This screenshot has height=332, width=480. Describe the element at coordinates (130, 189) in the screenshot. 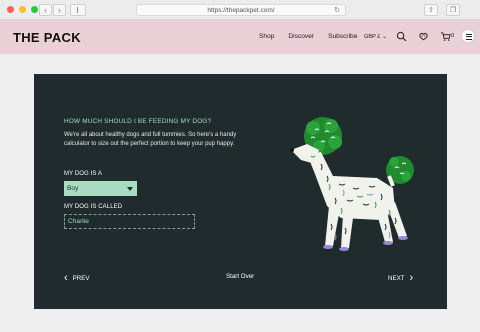

I see `caret-down-icon` at that location.